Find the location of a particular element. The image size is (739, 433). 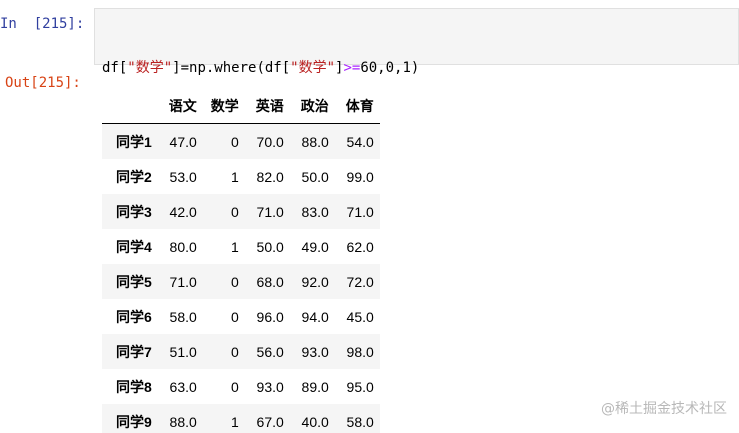

table-header: 语文 数学 英语 政治 体育 is located at coordinates (241, 106).